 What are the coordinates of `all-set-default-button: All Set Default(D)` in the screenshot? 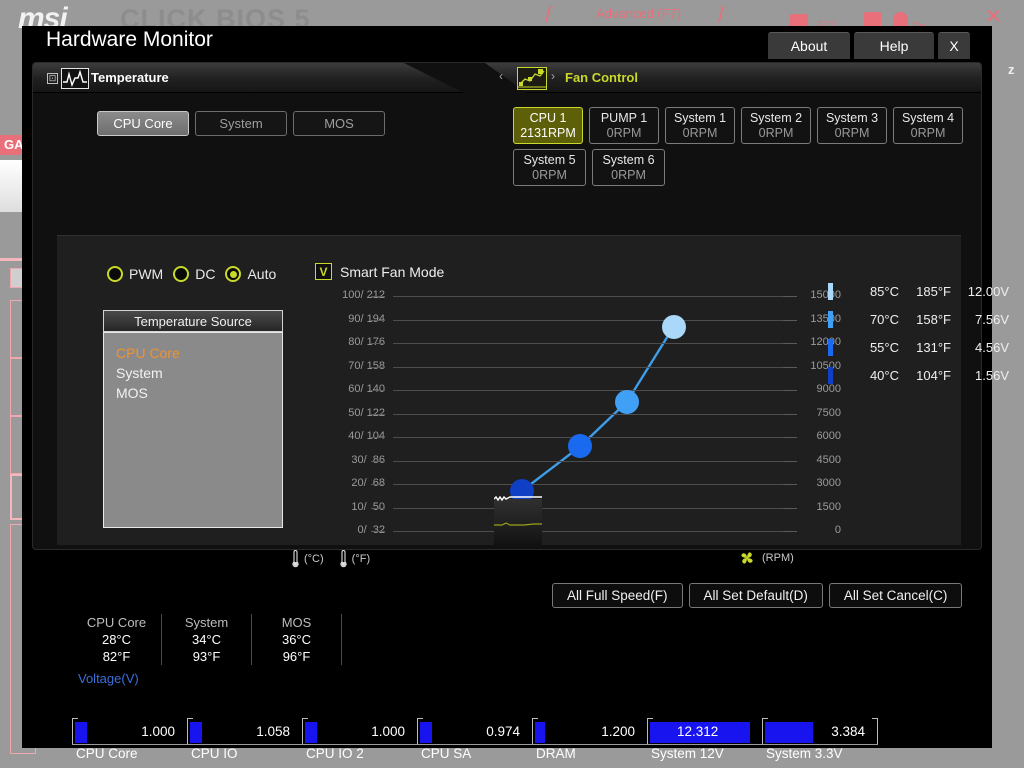 It's located at (755, 595).